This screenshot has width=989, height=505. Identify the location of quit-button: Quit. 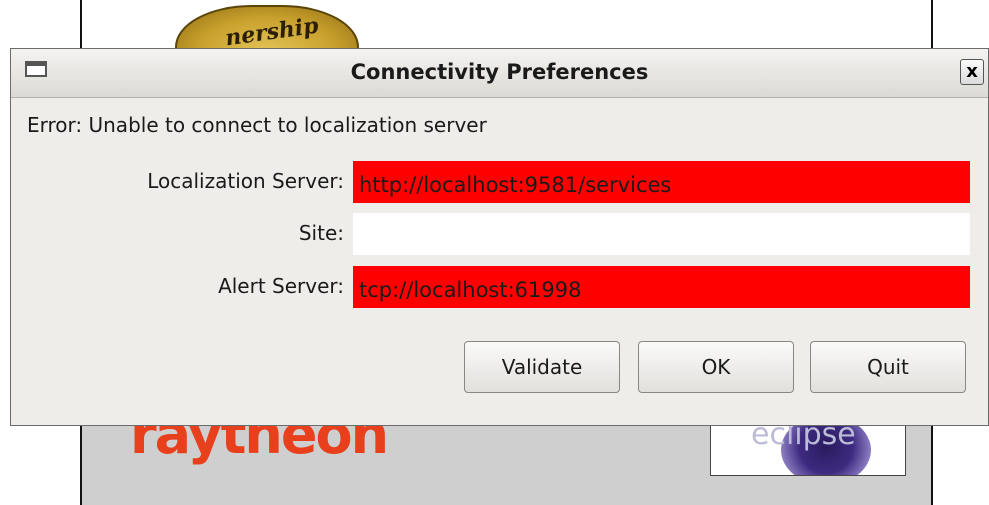
(888, 367).